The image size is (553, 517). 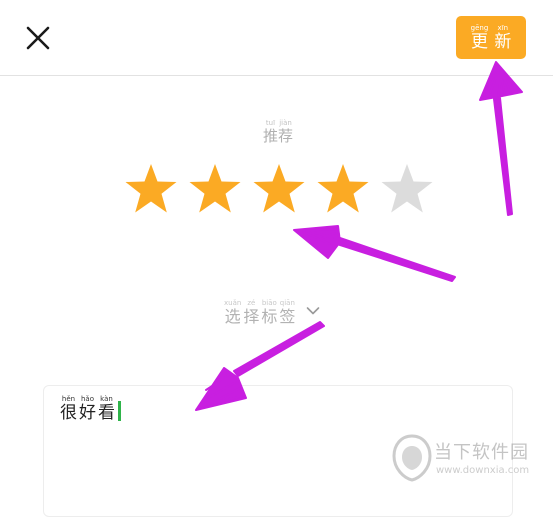 What do you see at coordinates (501, 138) in the screenshot?
I see `arrow-to-update-button` at bounding box center [501, 138].